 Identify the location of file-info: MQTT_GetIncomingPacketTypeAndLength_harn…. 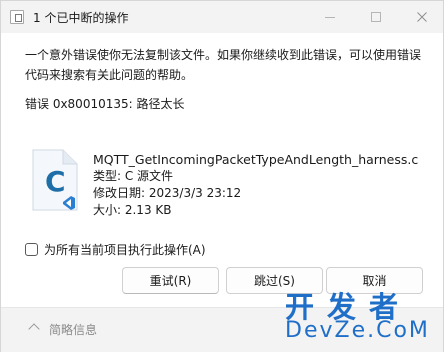
(255, 185).